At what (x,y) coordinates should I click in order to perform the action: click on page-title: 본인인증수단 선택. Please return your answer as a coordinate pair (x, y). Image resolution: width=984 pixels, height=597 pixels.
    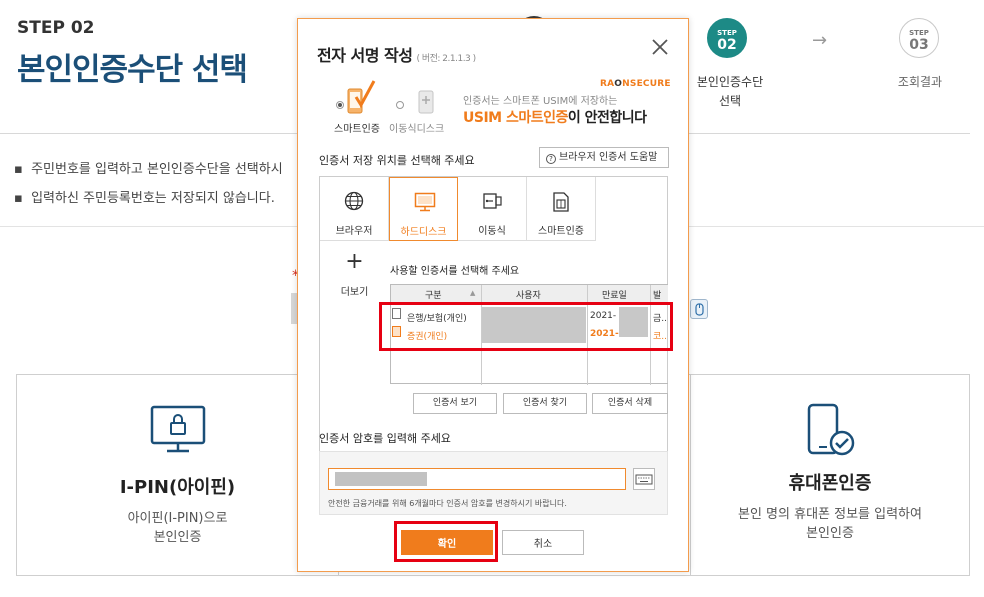
    Looking at the image, I should click on (132, 70).